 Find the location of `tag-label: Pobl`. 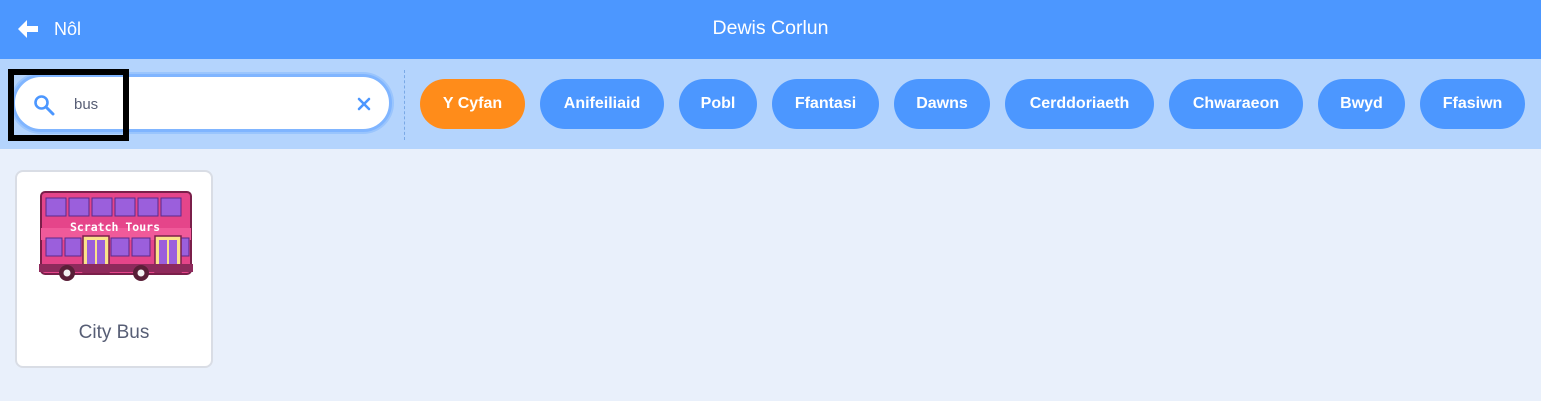

tag-label: Pobl is located at coordinates (718, 103).